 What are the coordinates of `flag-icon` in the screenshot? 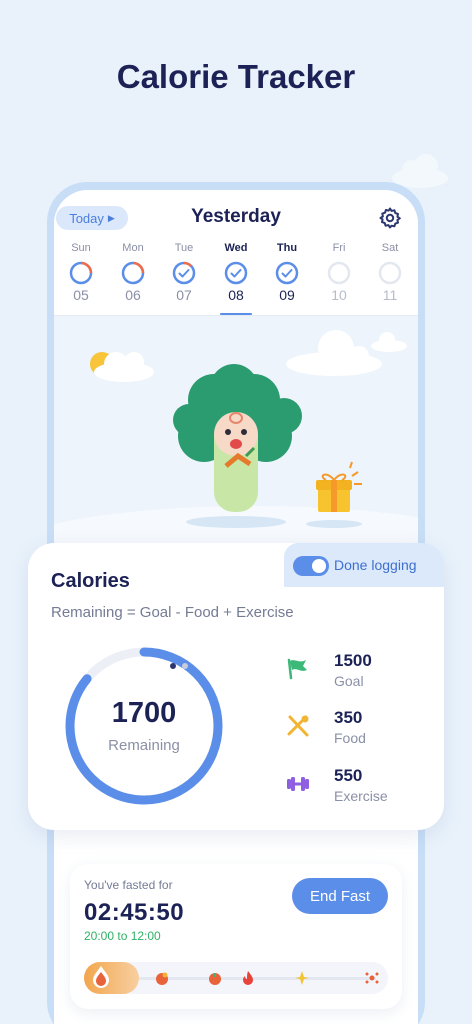 It's located at (297, 669).